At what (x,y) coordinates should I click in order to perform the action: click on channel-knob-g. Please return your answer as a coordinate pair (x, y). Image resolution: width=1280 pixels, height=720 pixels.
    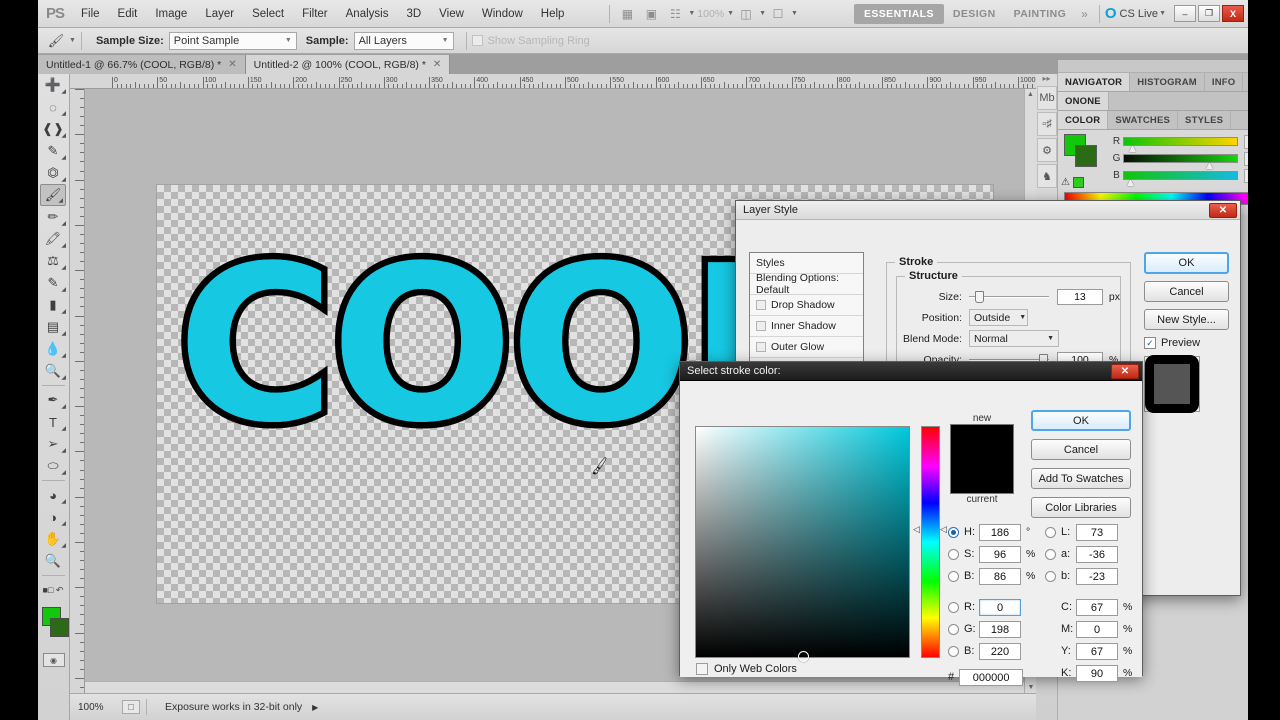
    Looking at the image, I should click on (1210, 166).